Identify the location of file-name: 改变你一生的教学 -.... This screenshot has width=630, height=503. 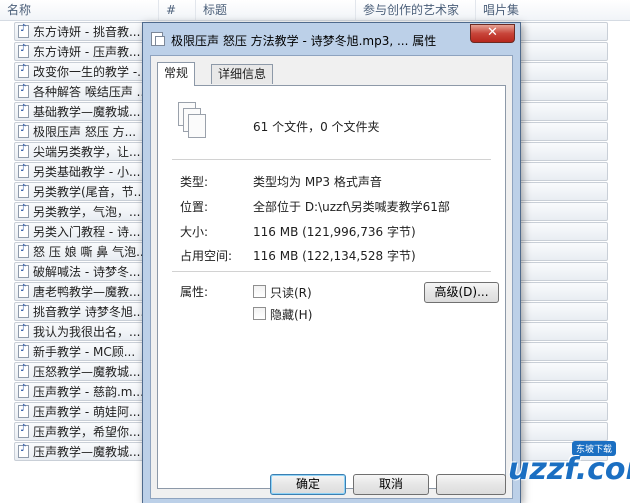
(88, 72).